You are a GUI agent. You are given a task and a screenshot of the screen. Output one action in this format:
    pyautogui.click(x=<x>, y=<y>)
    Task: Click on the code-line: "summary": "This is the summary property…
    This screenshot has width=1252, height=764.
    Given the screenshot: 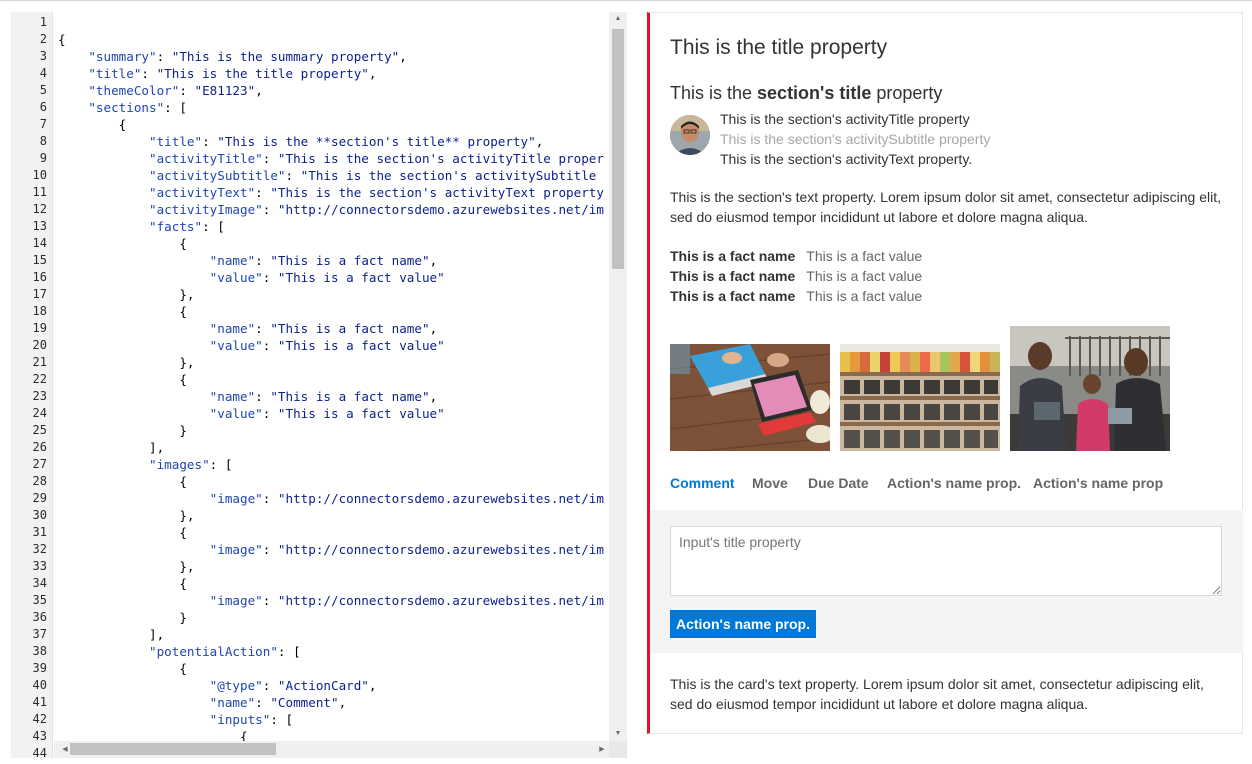 What is the action you would take?
    pyautogui.click(x=232, y=56)
    